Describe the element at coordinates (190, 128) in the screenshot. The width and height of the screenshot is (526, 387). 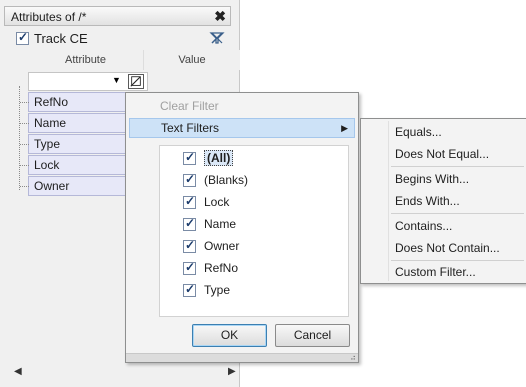
I see `menu-item-label: Text Filters` at that location.